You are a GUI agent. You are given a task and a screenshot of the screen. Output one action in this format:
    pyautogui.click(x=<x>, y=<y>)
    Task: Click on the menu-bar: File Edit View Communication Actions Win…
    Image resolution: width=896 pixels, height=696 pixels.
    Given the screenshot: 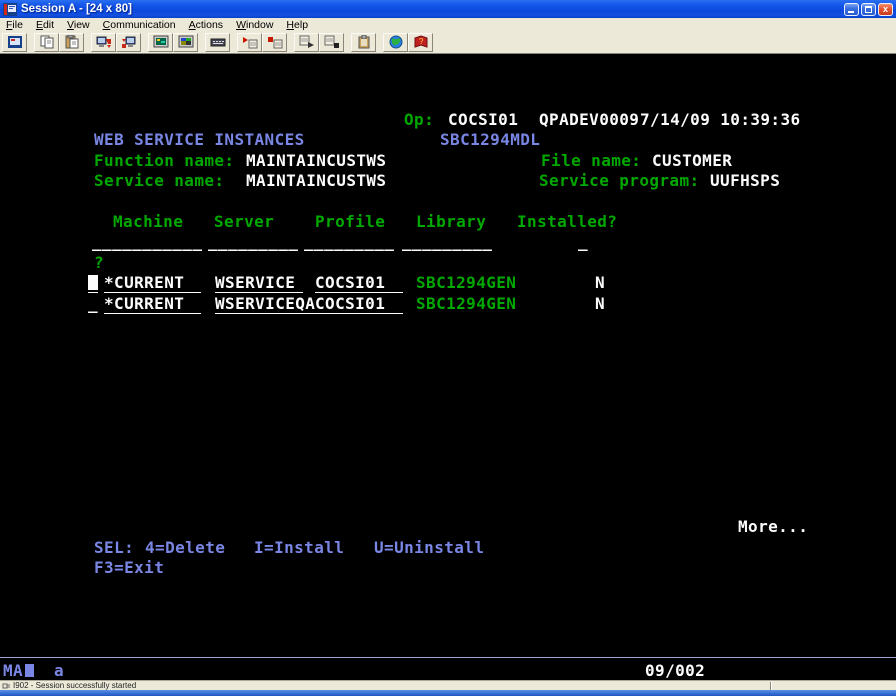 What is the action you would take?
    pyautogui.click(x=448, y=24)
    